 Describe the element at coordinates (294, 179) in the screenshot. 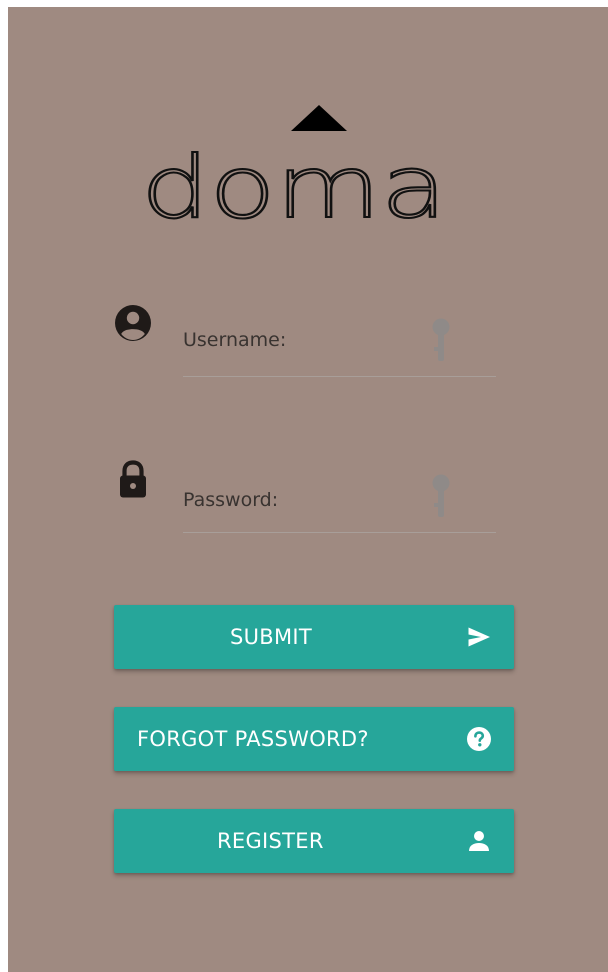

I see `logo-wordmark: doma` at that location.